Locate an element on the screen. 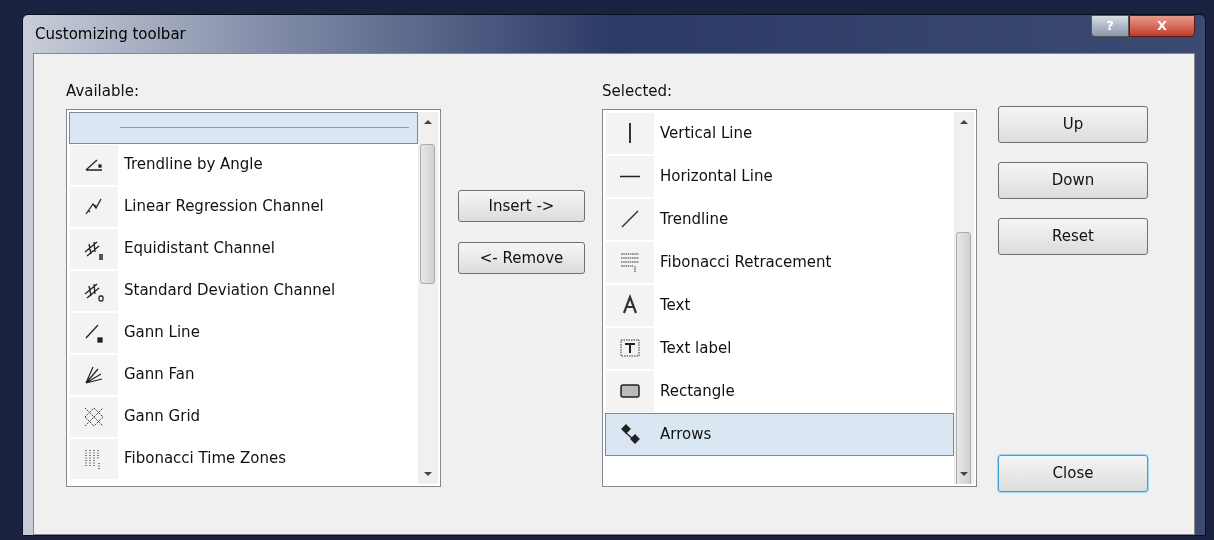  list-item: Gann Grid is located at coordinates (243, 416).